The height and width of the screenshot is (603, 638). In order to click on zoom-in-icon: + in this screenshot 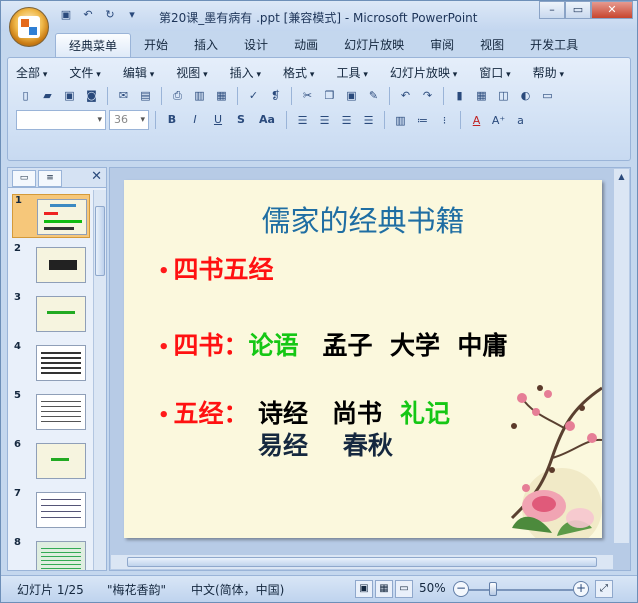, I will do `click(581, 589)`.